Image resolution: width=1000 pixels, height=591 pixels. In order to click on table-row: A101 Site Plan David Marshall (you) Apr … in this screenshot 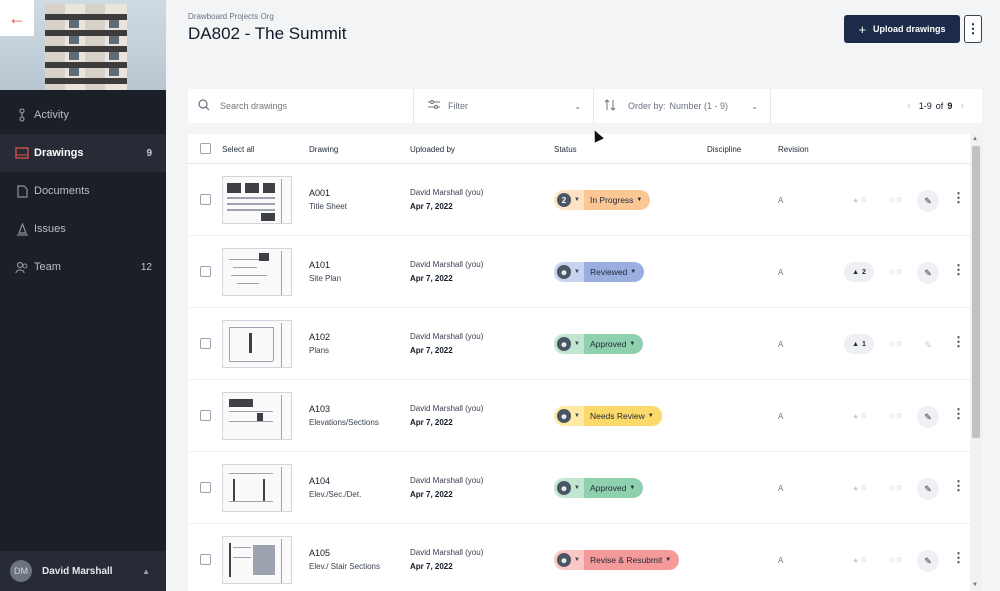, I will do `click(579, 272)`.